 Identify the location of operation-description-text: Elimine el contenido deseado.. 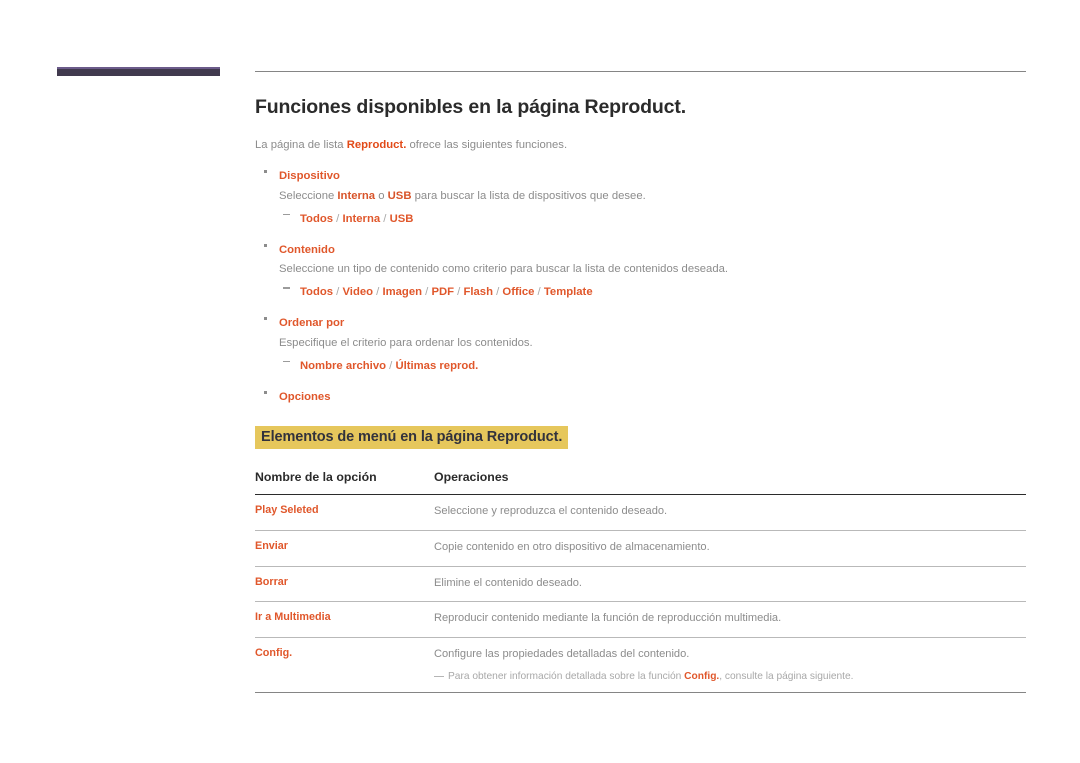
(508, 582).